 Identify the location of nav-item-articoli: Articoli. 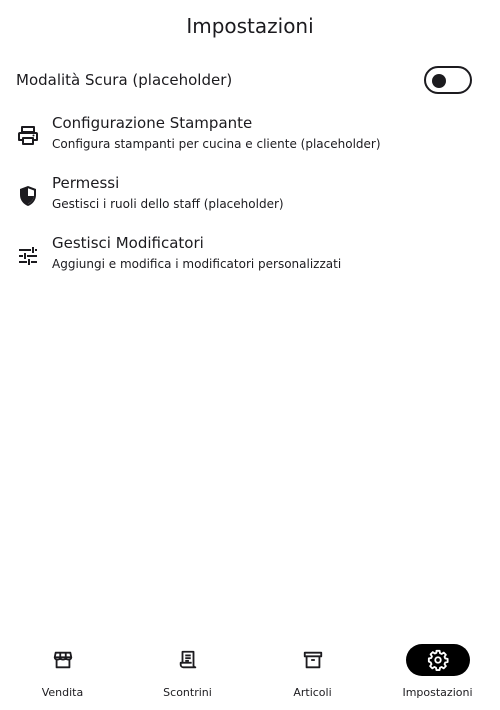
(312, 674).